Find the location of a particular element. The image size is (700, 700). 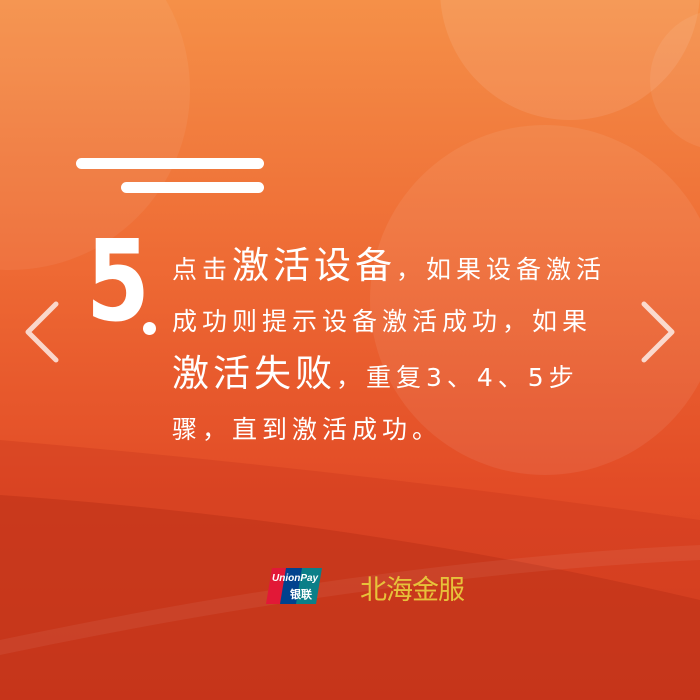

brand-logo: 北海金服 is located at coordinates (412, 590).